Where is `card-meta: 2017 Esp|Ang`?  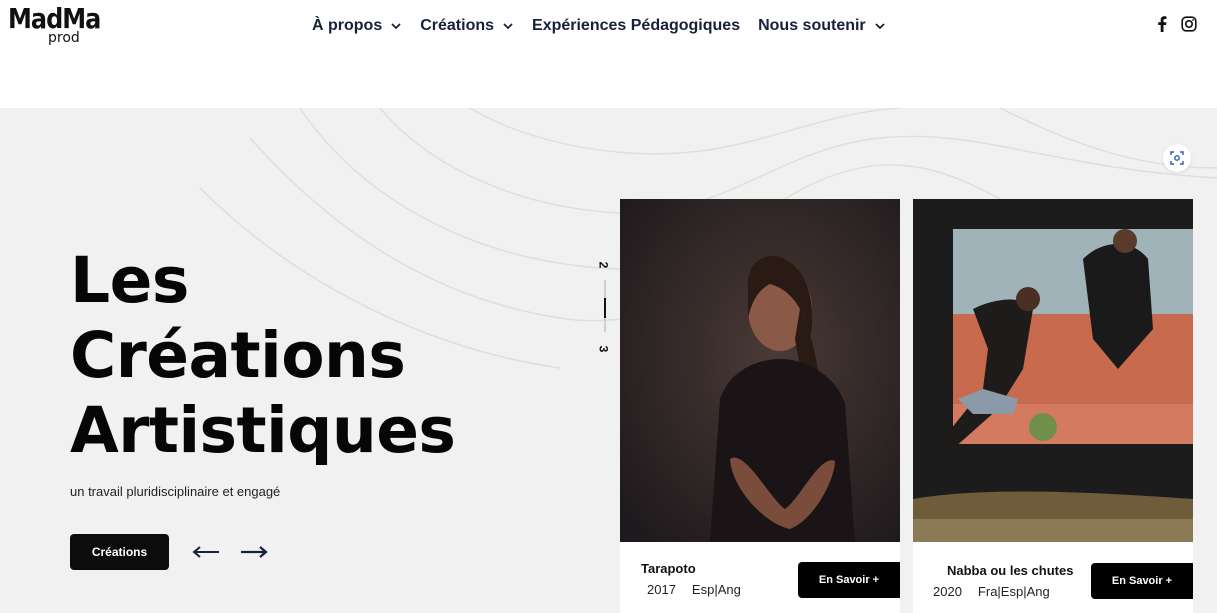
card-meta: 2017 Esp|Ang is located at coordinates (694, 589).